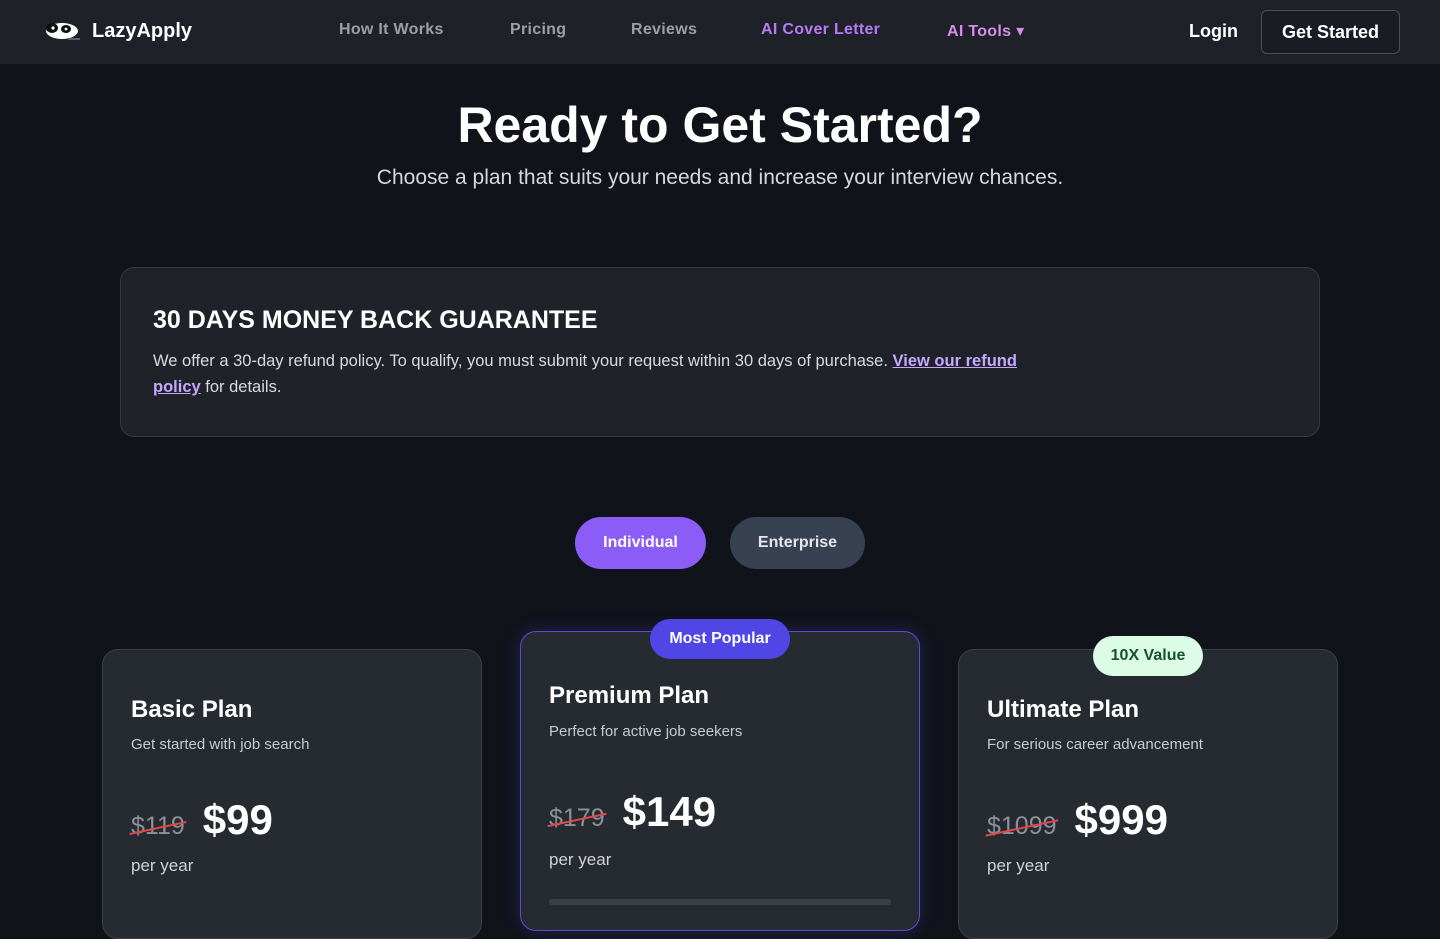 The height and width of the screenshot is (939, 1440). Describe the element at coordinates (391, 30) in the screenshot. I see `nav-how-it-works: How It Works` at that location.